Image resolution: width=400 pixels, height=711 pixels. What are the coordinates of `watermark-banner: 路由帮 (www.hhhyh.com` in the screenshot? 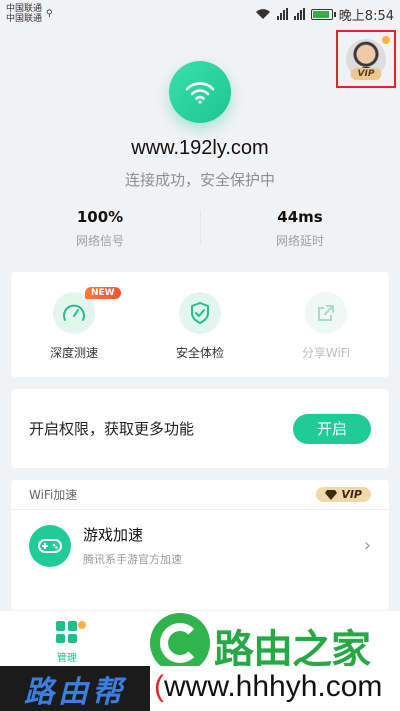 It's located at (200, 688).